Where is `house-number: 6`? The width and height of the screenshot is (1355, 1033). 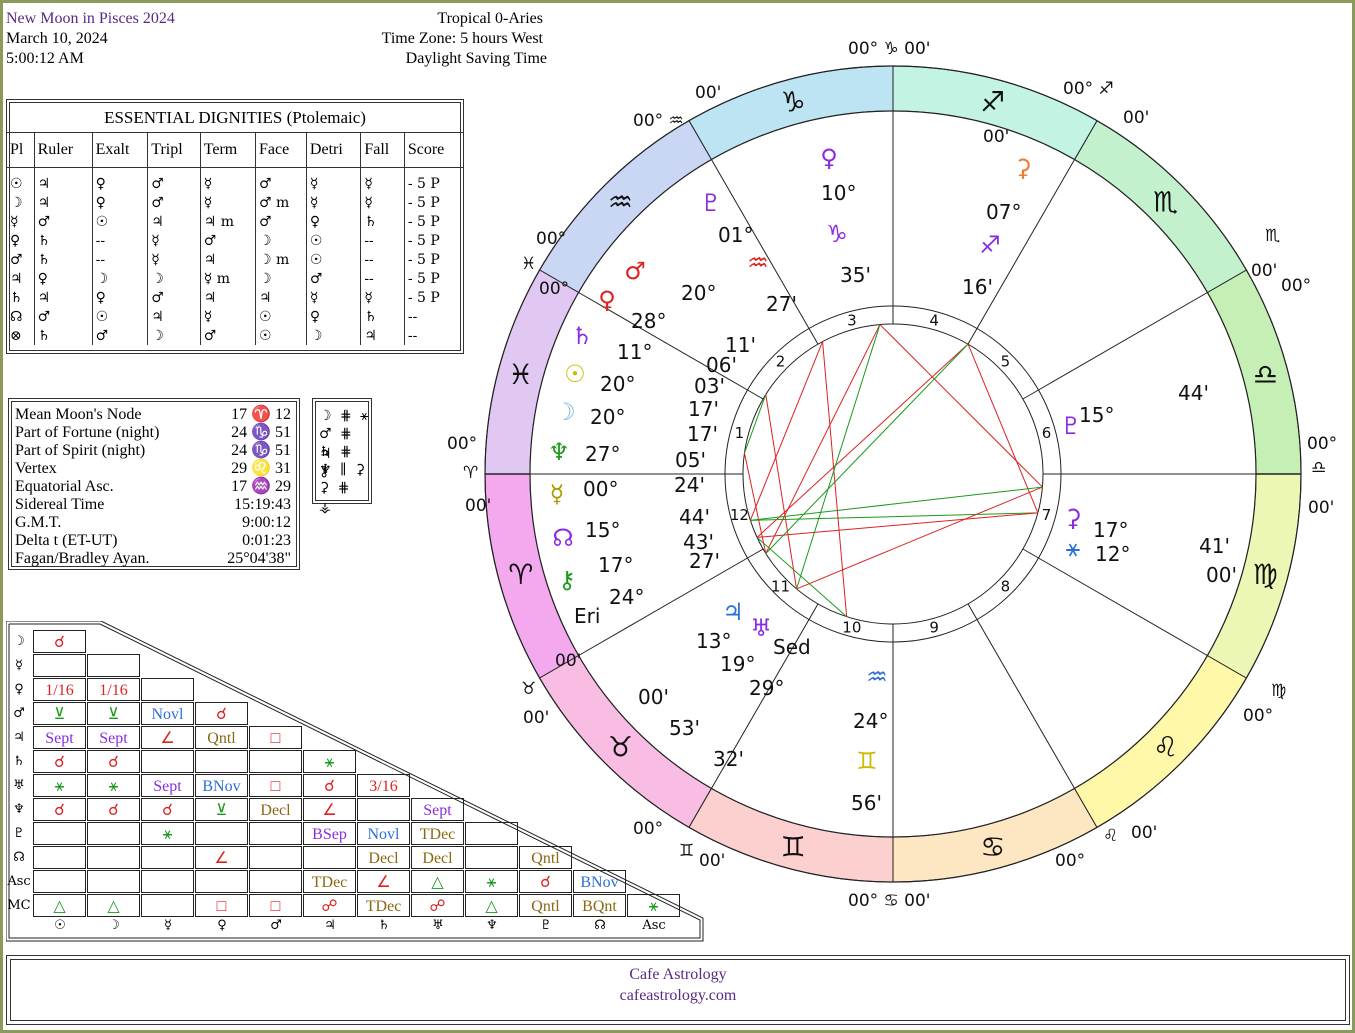
house-number: 6 is located at coordinates (1047, 433).